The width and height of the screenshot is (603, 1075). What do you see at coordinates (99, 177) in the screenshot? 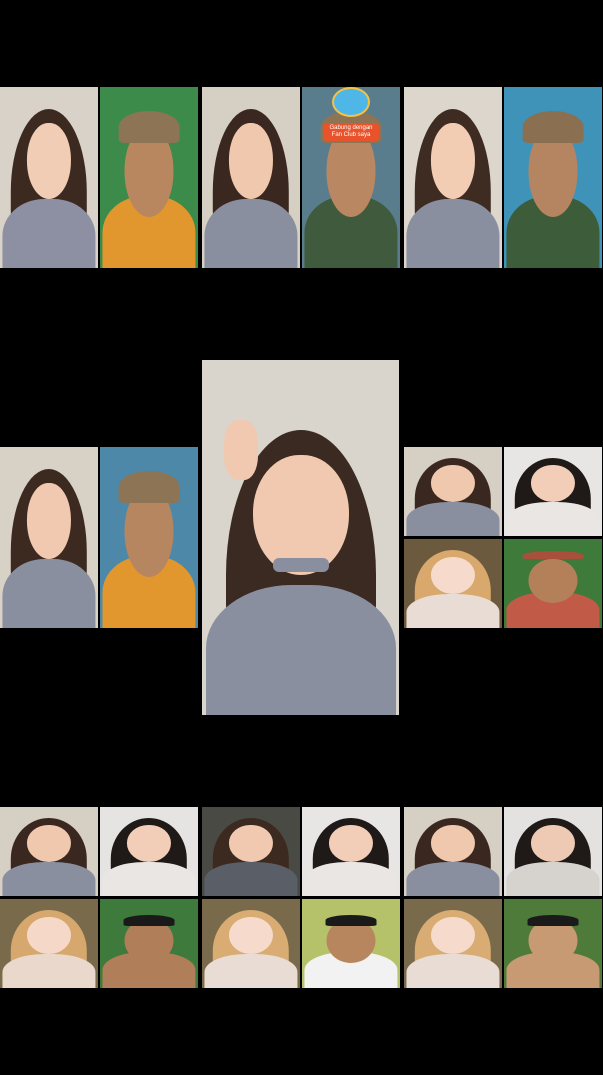
I see `top-left-duet-tile` at bounding box center [99, 177].